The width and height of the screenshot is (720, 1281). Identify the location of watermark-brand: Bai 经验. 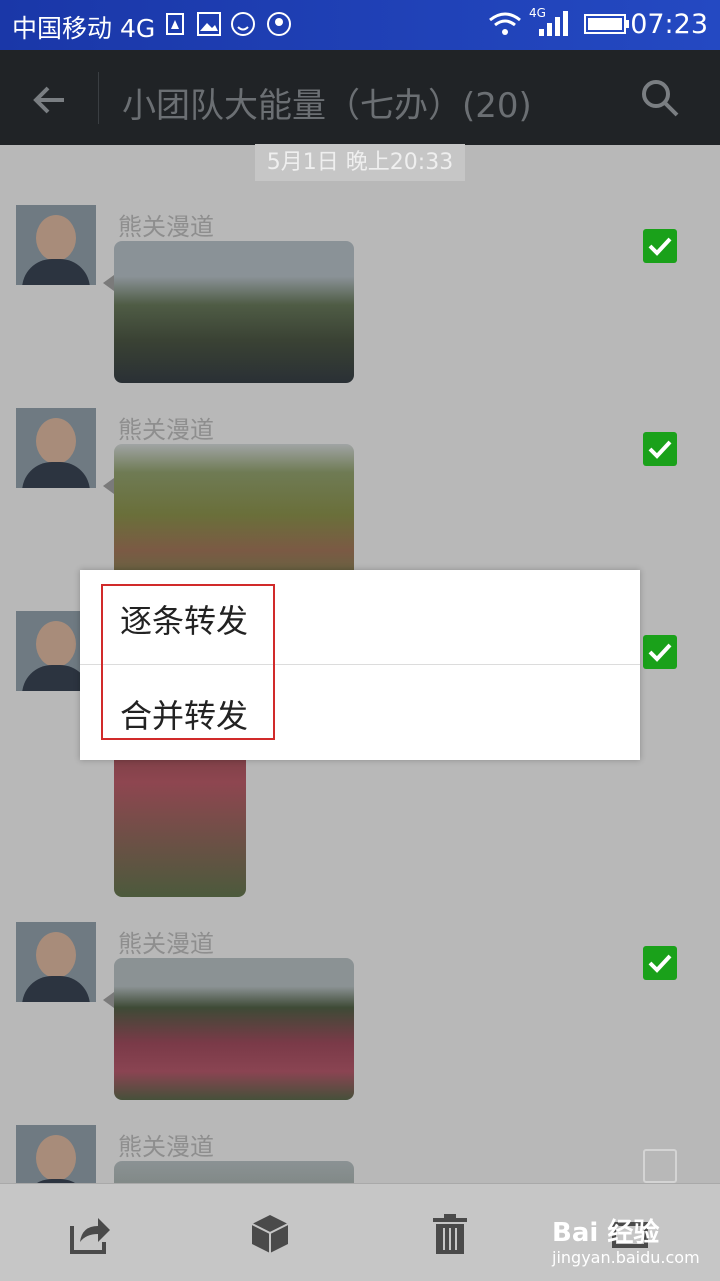
(606, 1233).